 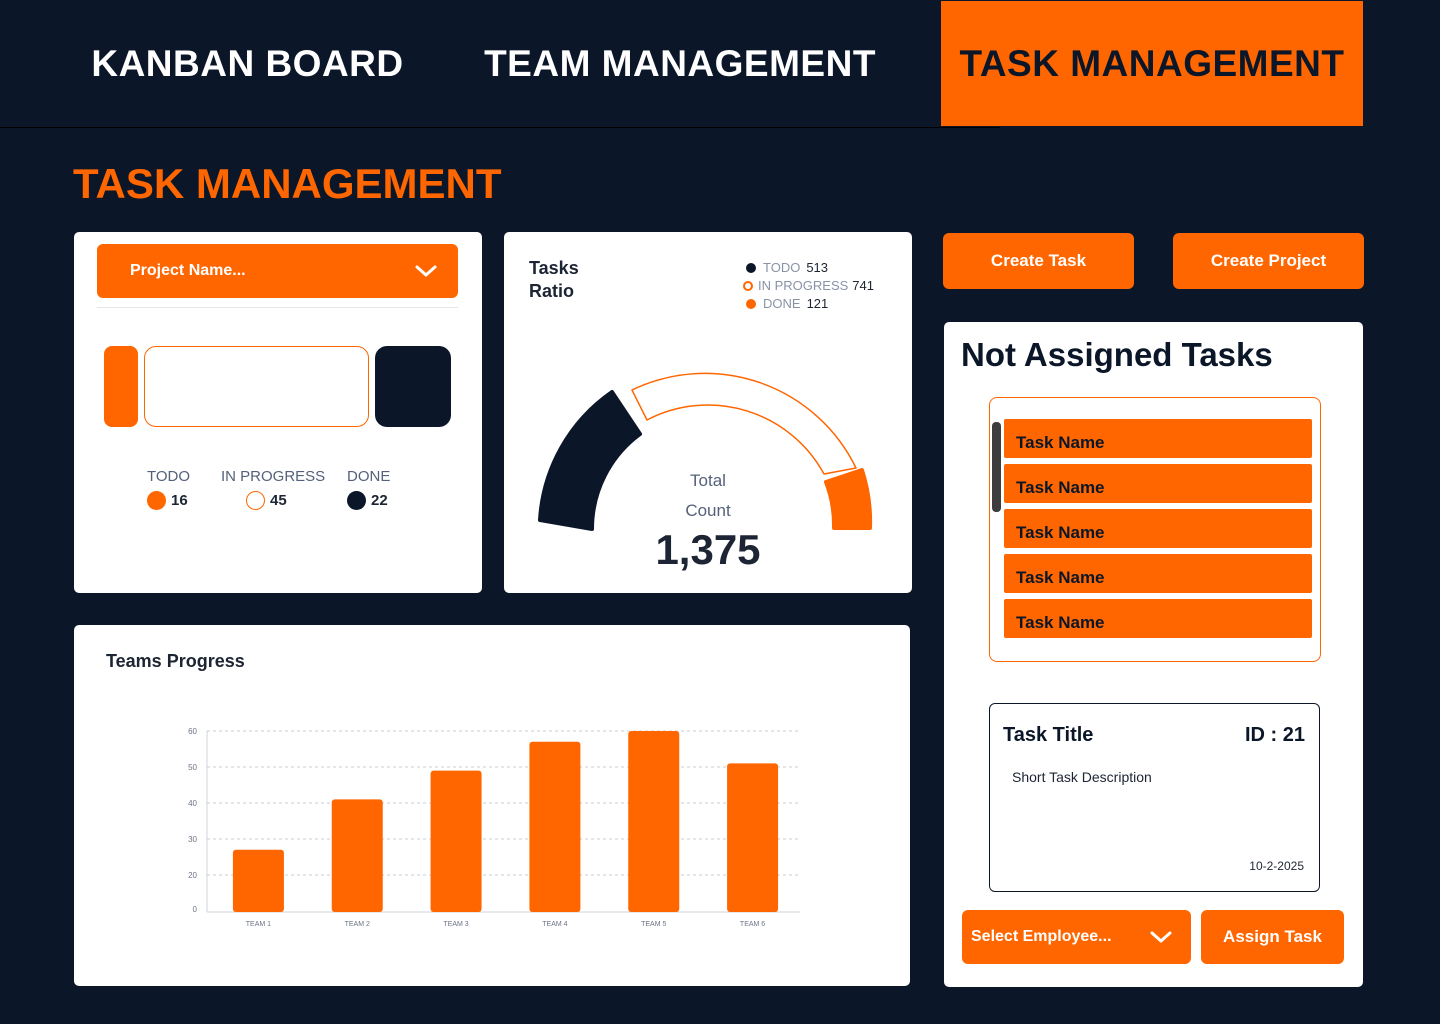 I want to click on done-segment, so click(x=413, y=386).